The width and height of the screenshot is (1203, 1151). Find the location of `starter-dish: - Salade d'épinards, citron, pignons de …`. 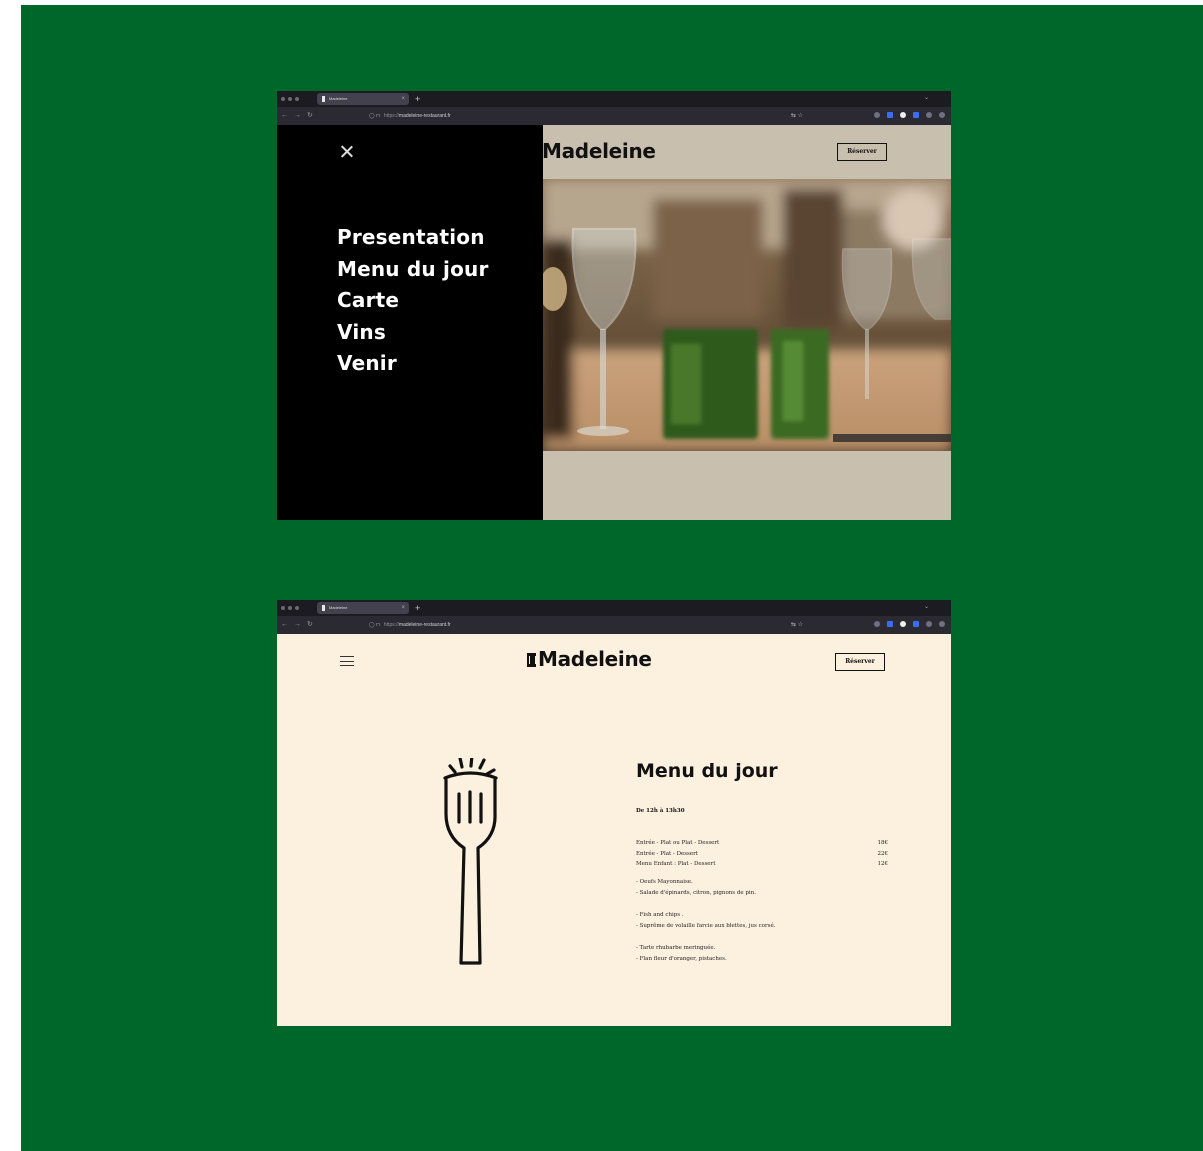

starter-dish: - Salade d'épinards, citron, pignons de … is located at coordinates (696, 892).